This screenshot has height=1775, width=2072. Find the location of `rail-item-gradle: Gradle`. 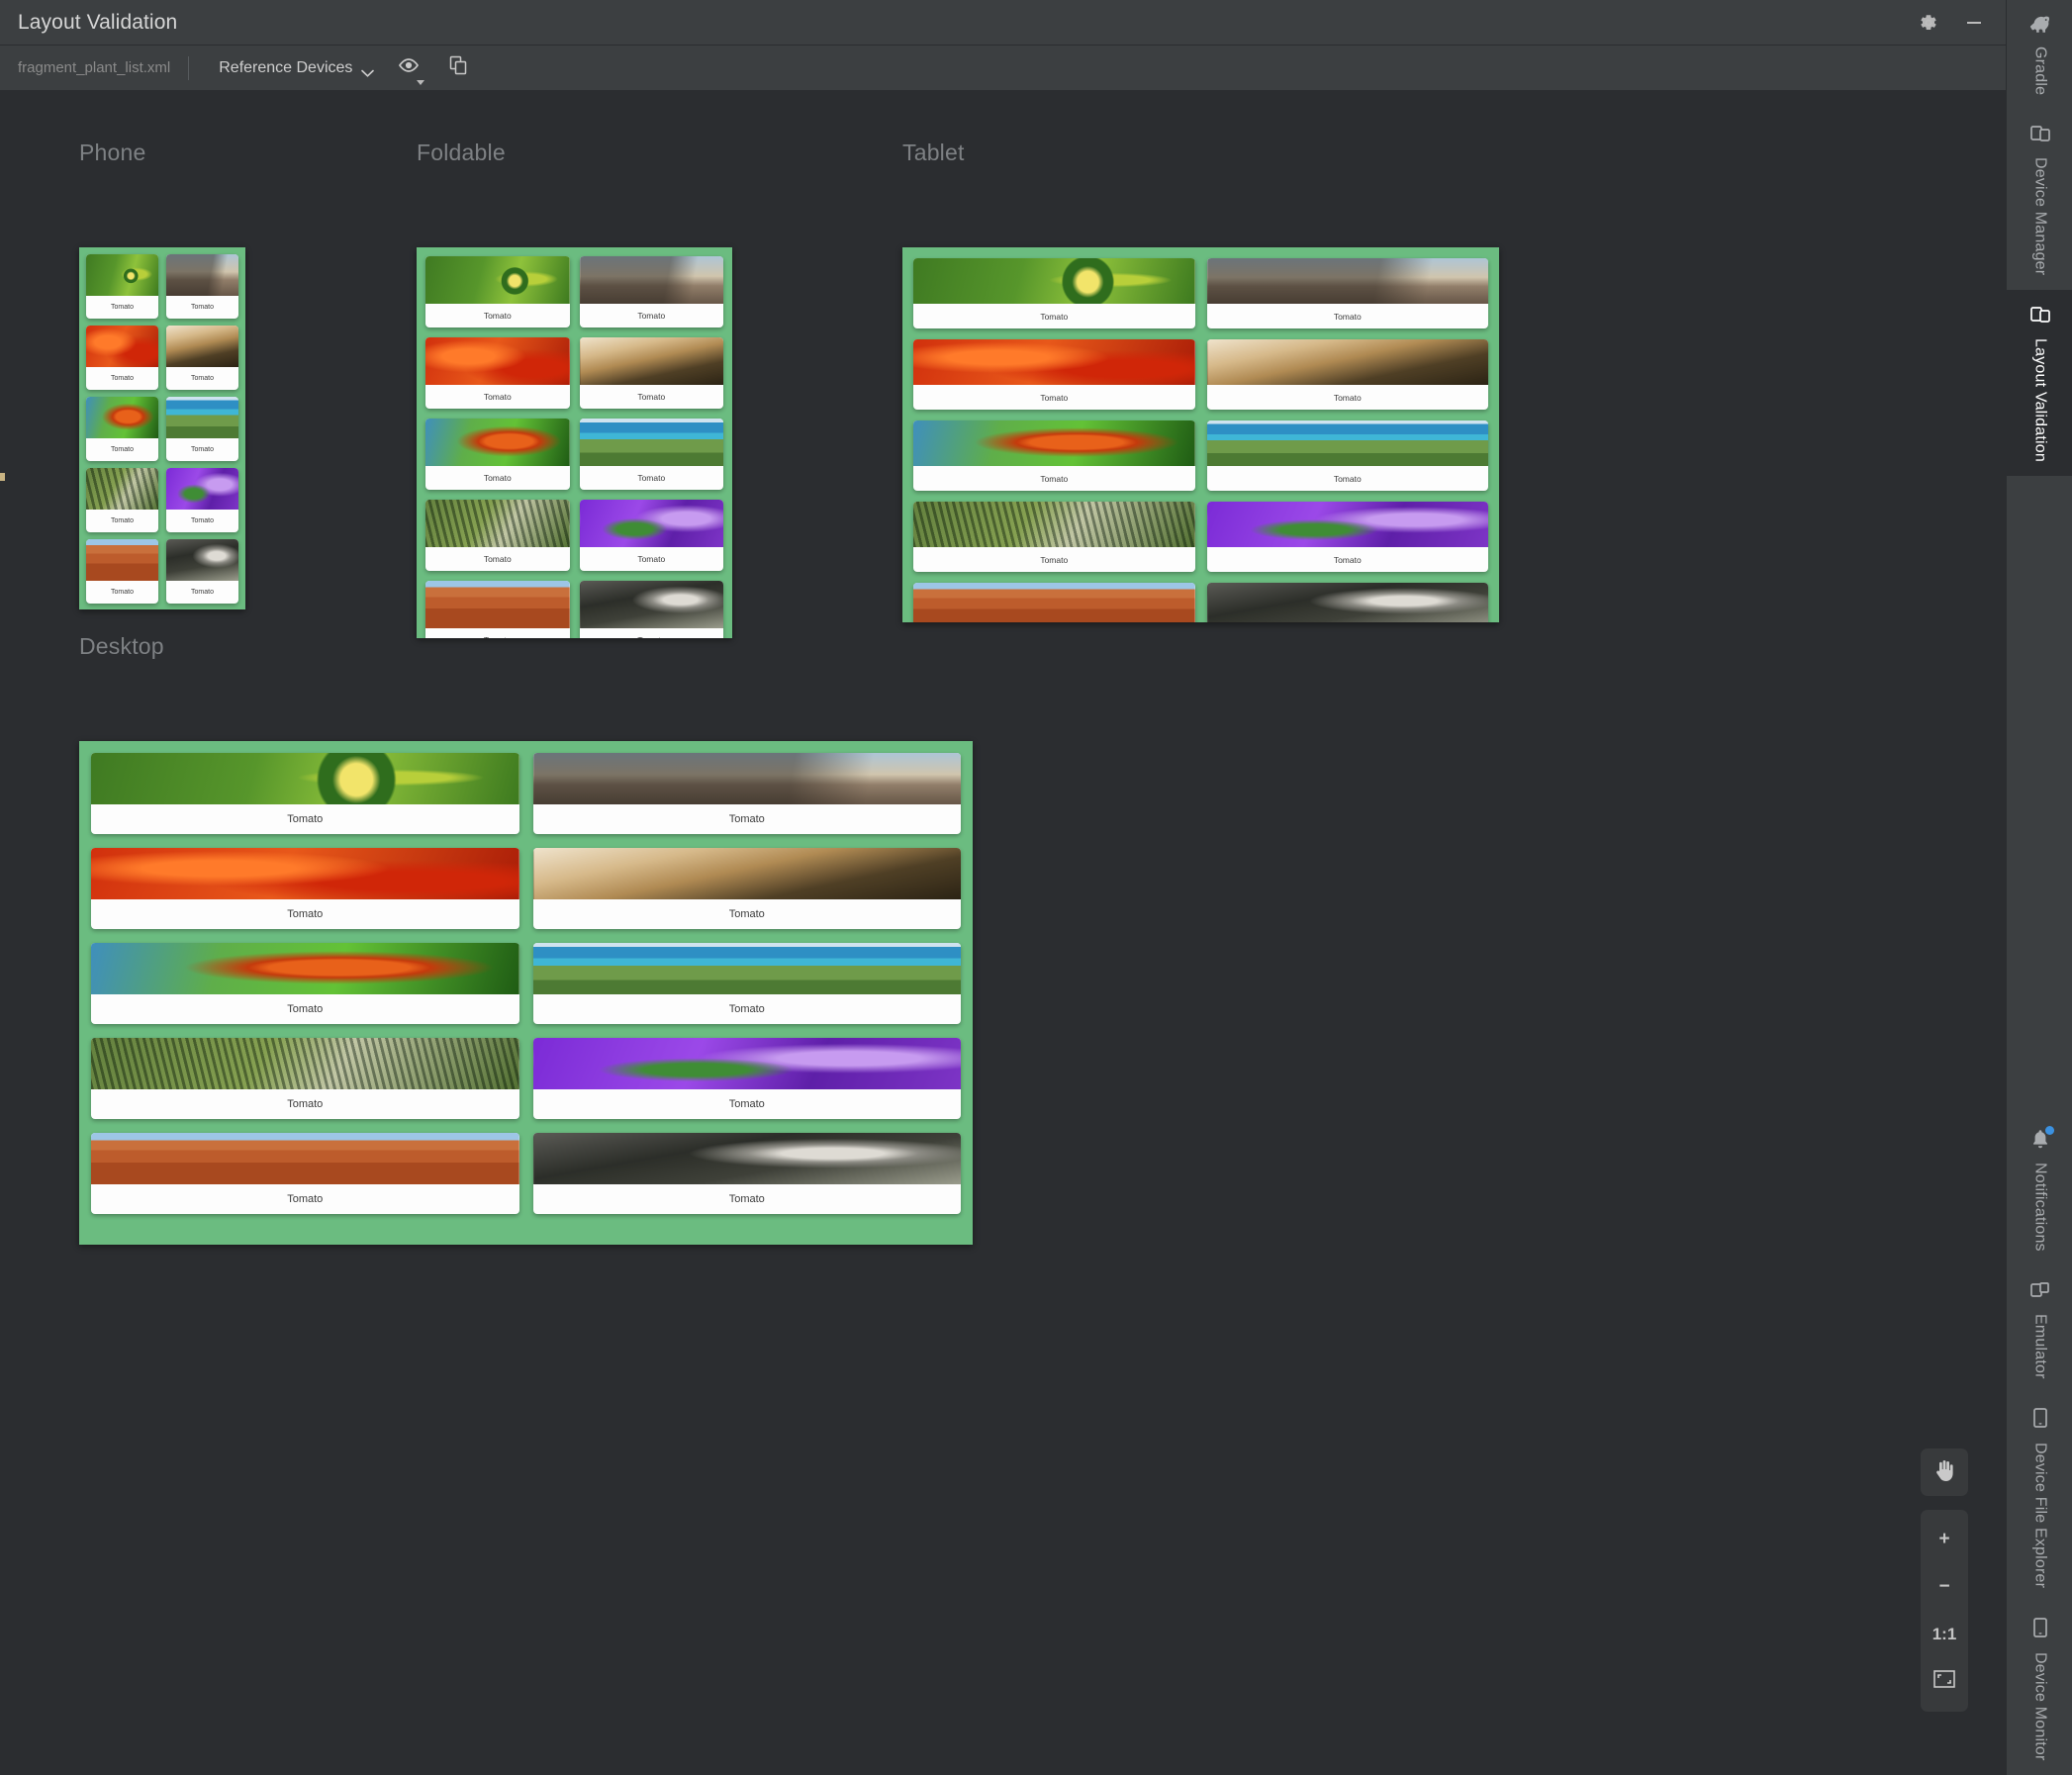

rail-item-gradle: Gradle is located at coordinates (2039, 54).